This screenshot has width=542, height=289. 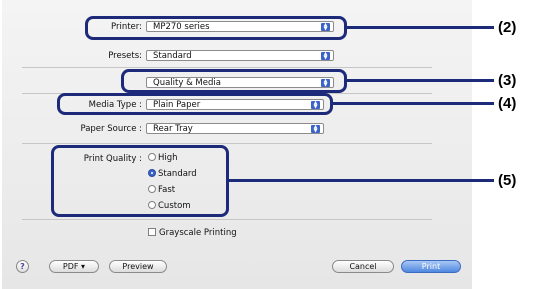 What do you see at coordinates (507, 80) in the screenshot?
I see `callout-number-3: (3)` at bounding box center [507, 80].